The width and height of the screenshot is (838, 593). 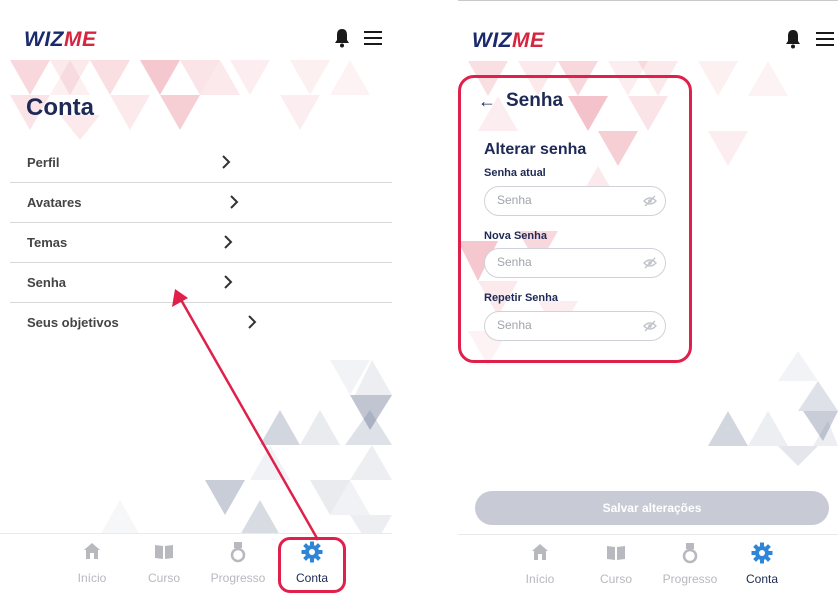 I want to click on gear-icon, so click(x=762, y=553).